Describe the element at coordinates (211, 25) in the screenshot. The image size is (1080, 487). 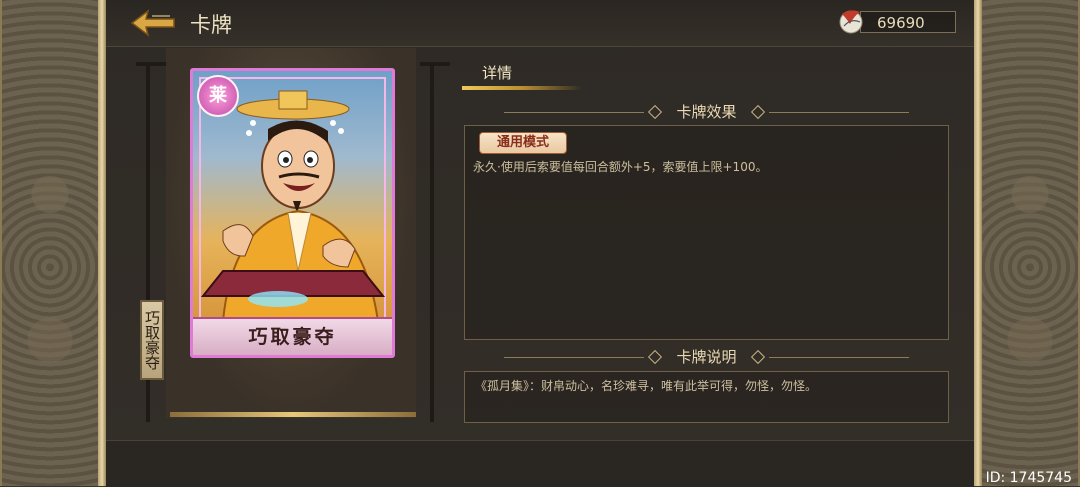
I see `page-title: 卡牌` at that location.